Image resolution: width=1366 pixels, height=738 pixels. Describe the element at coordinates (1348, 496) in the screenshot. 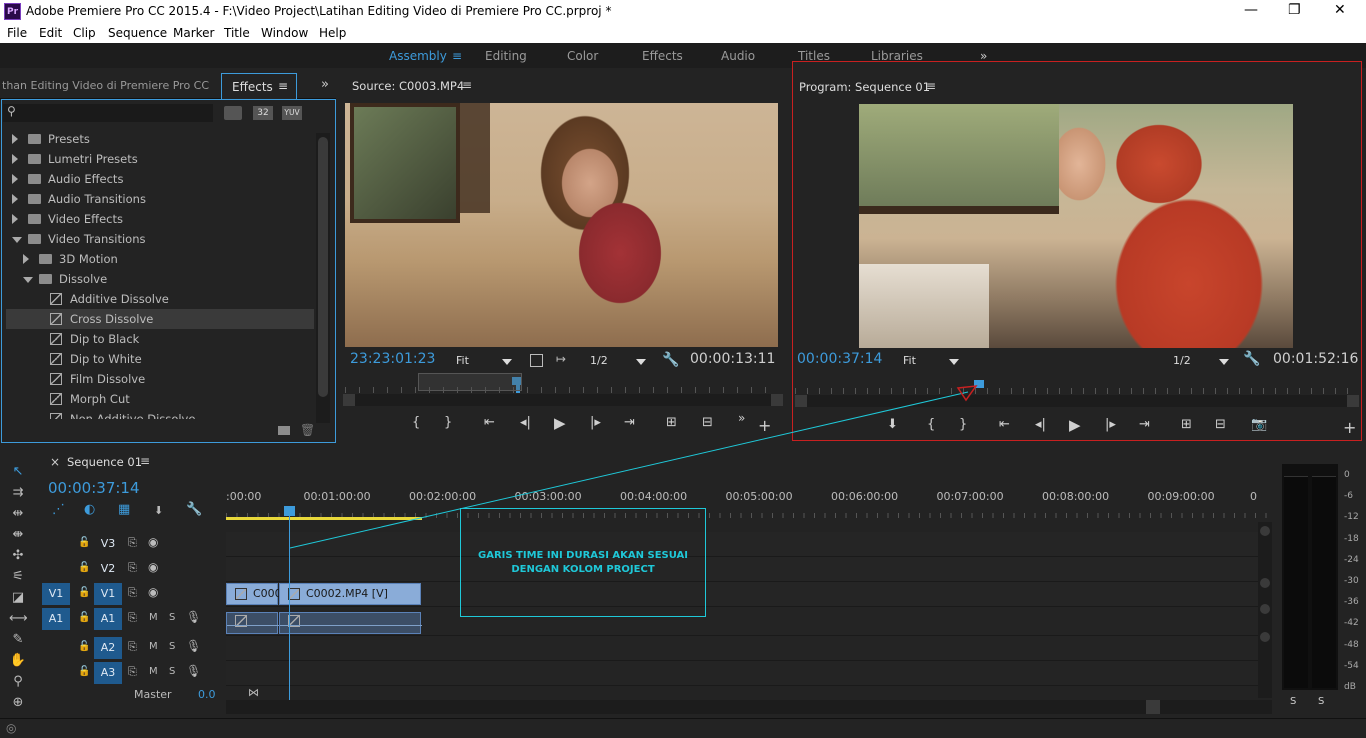

I see `meter-scale-label: -6` at that location.